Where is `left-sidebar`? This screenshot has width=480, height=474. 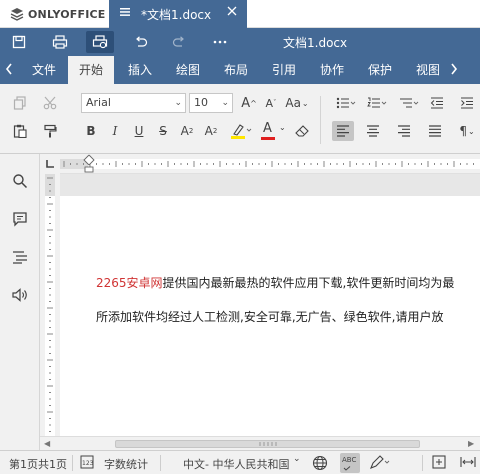 left-sidebar is located at coordinates (20, 302).